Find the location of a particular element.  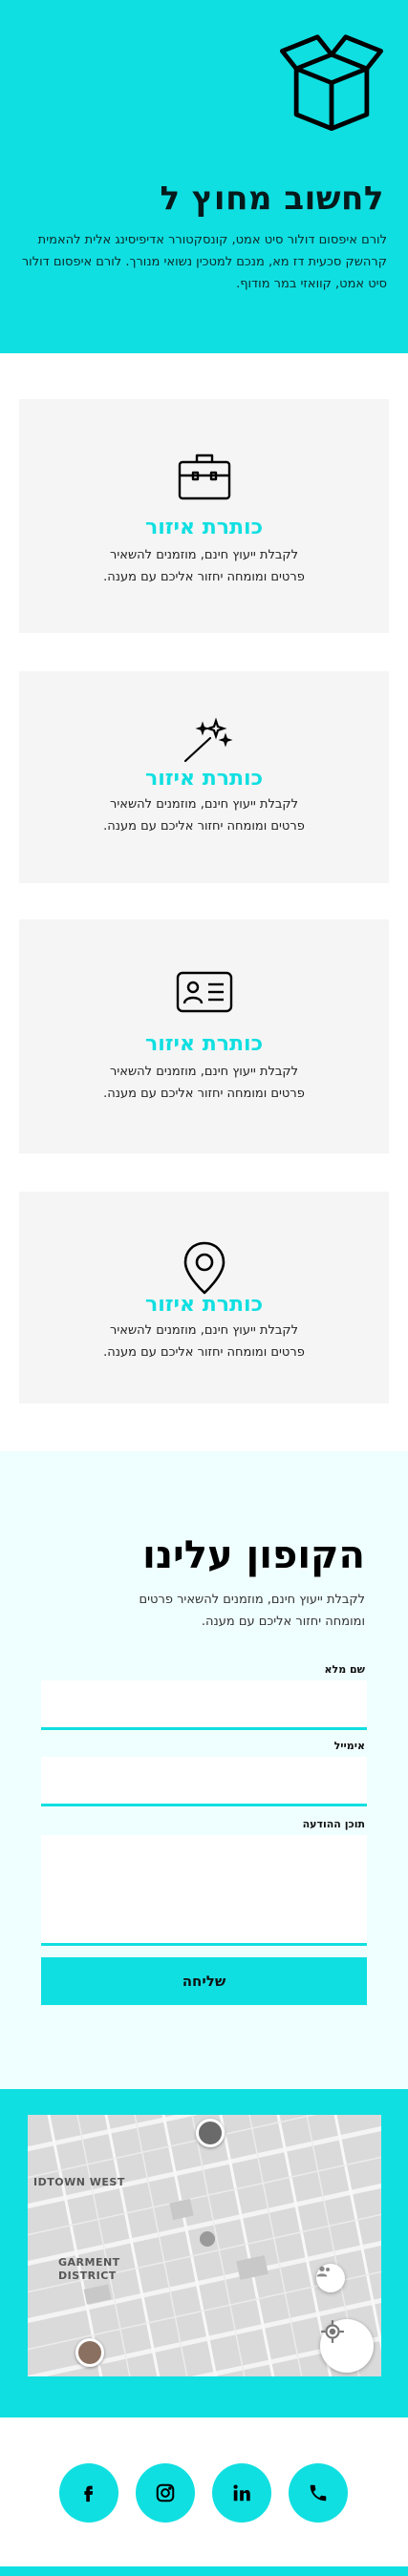

map-embed: IDTOWN WEST GARMENT DISTRICT is located at coordinates (204, 2245).